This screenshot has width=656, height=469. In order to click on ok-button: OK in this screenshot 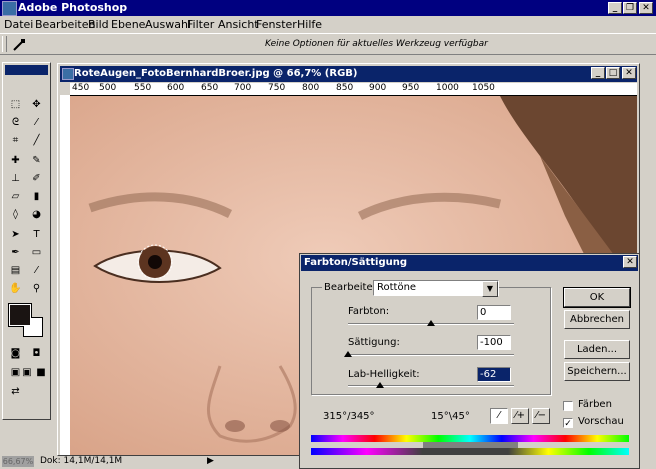, I will do `click(597, 297)`.